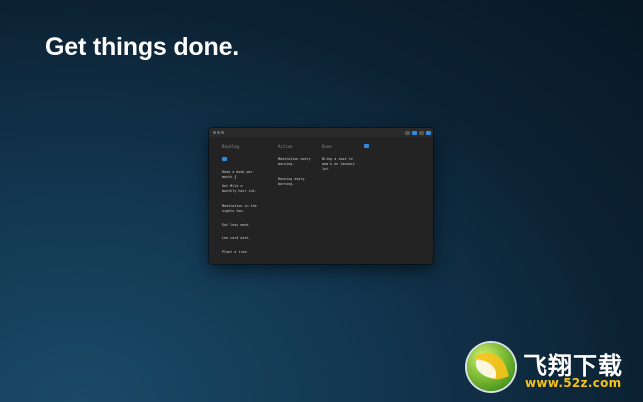 This screenshot has height=402, width=643. Describe the element at coordinates (550, 368) in the screenshot. I see `watermark-logo: 飞翔下载 www.52z.com` at that location.